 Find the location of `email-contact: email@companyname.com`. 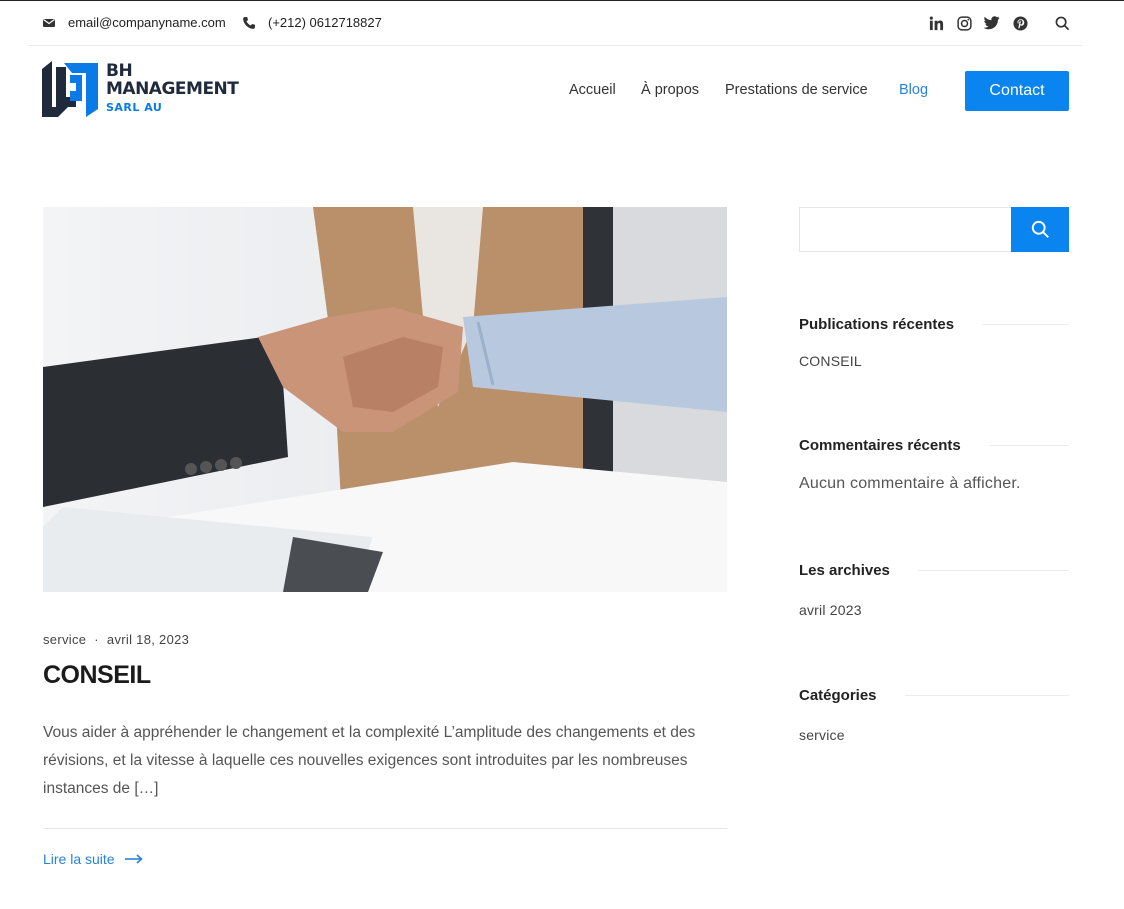

email-contact: email@companyname.com is located at coordinates (134, 22).